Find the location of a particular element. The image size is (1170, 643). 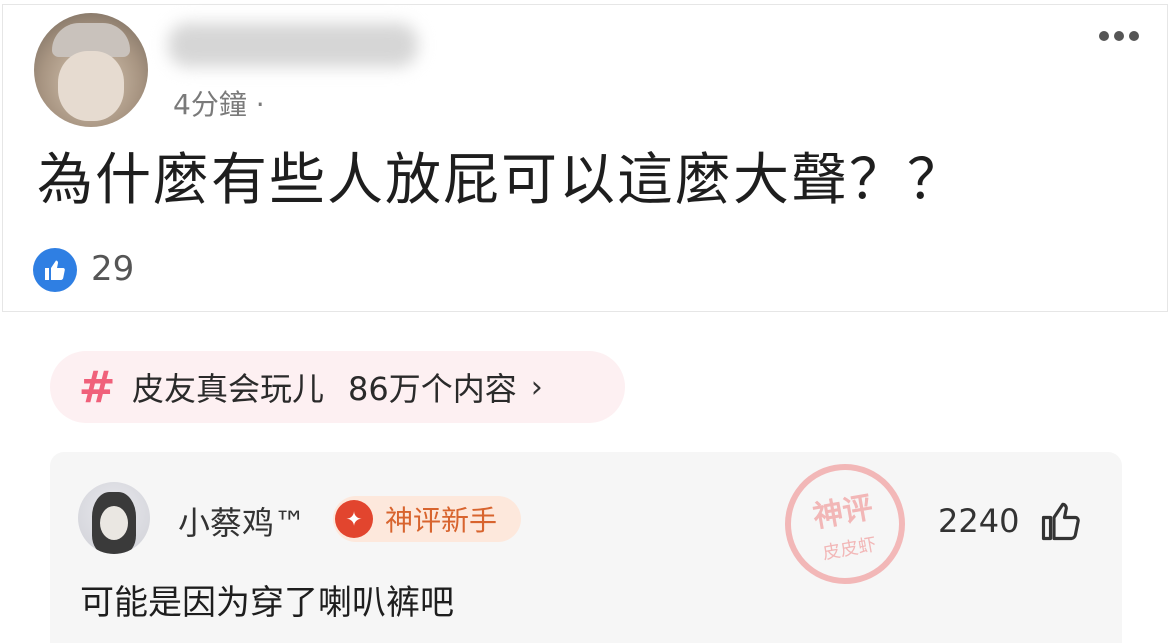

god-comment-stamp: 神评 皮皮虾 is located at coordinates (845, 524).